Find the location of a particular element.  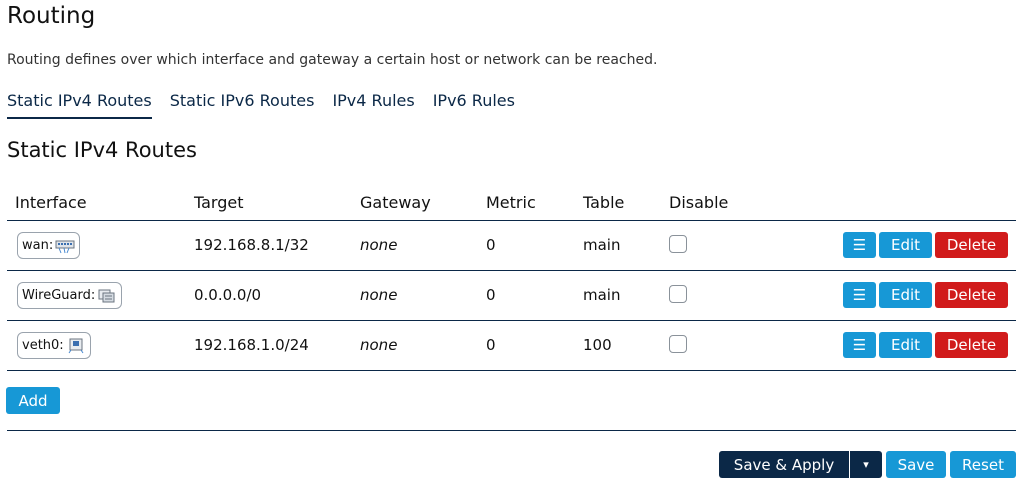

header-target: Target is located at coordinates (219, 202).